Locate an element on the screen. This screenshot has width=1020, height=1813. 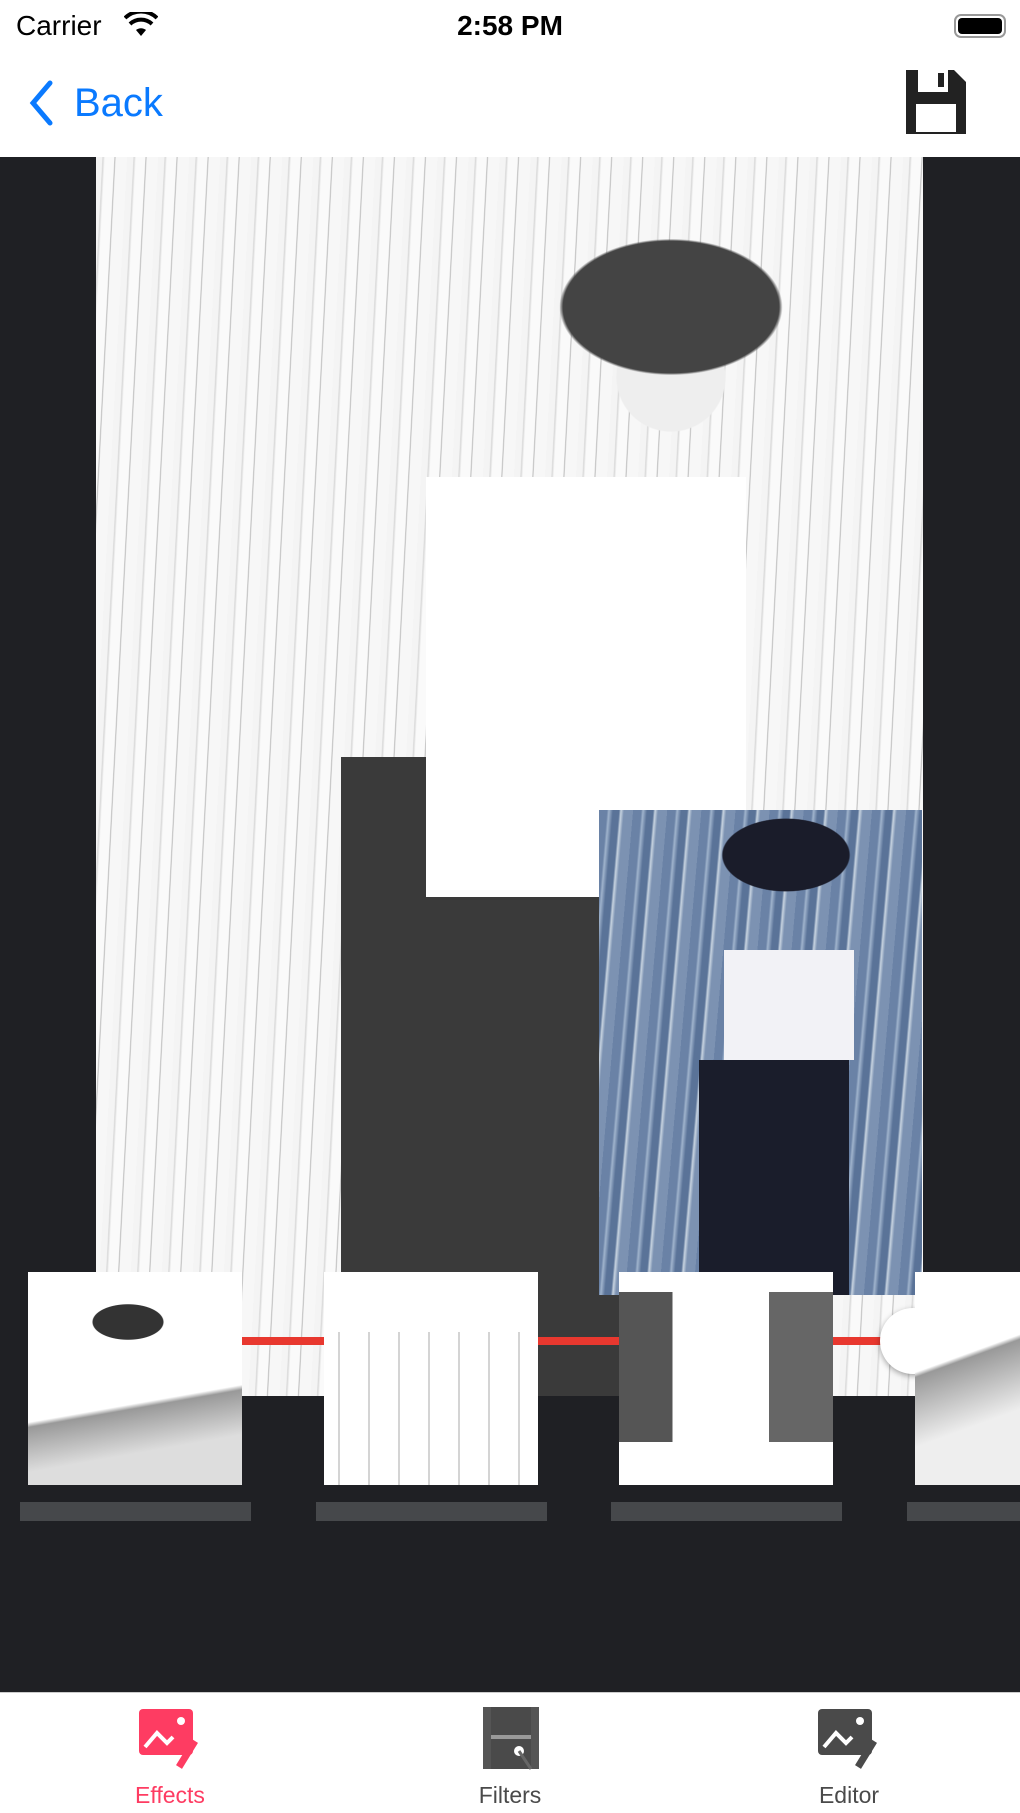
clock: 2:58 PM is located at coordinates (510, 25).